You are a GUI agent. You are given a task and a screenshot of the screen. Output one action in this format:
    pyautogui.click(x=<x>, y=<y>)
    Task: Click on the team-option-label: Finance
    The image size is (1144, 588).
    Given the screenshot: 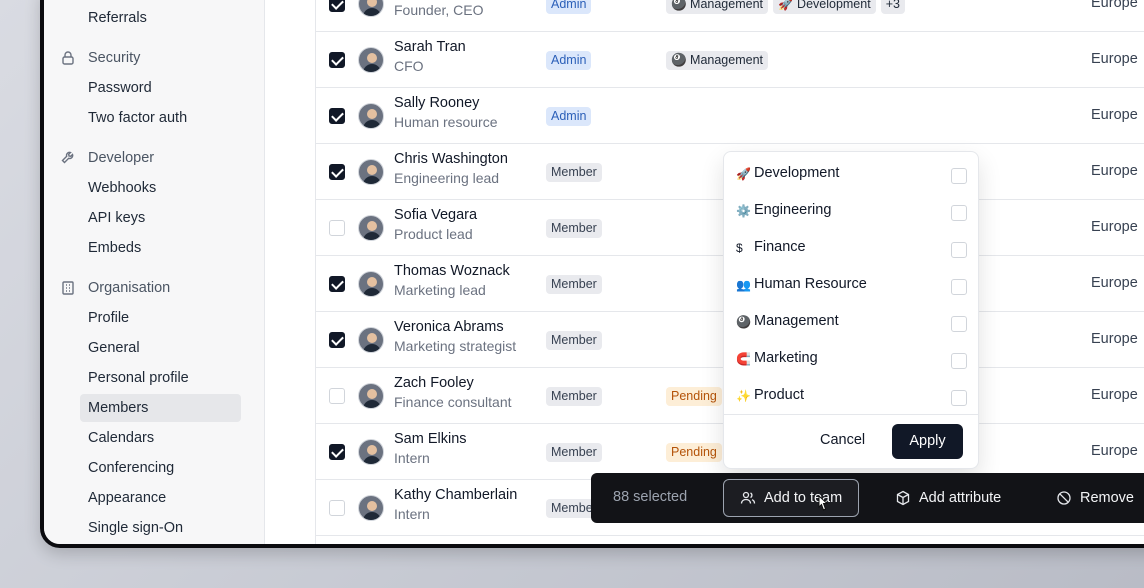 What is the action you would take?
    pyautogui.click(x=780, y=247)
    